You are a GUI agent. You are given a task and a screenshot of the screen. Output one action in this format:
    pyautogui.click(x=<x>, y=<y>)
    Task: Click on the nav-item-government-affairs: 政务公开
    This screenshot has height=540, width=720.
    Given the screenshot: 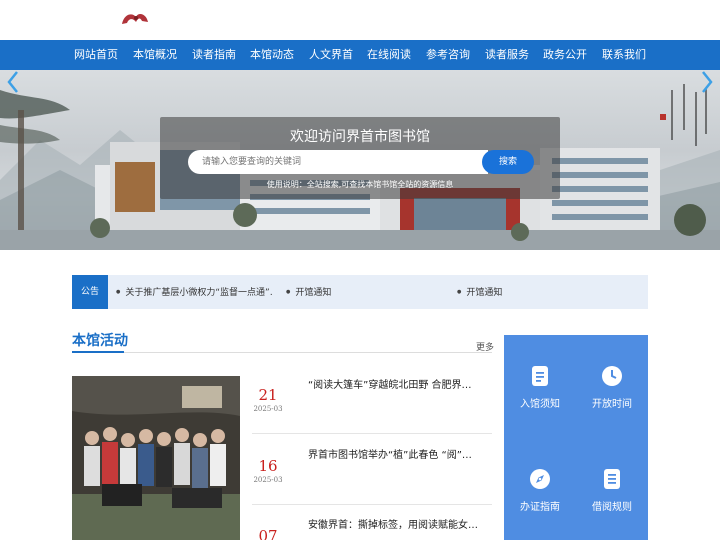 What is the action you would take?
    pyautogui.click(x=565, y=55)
    